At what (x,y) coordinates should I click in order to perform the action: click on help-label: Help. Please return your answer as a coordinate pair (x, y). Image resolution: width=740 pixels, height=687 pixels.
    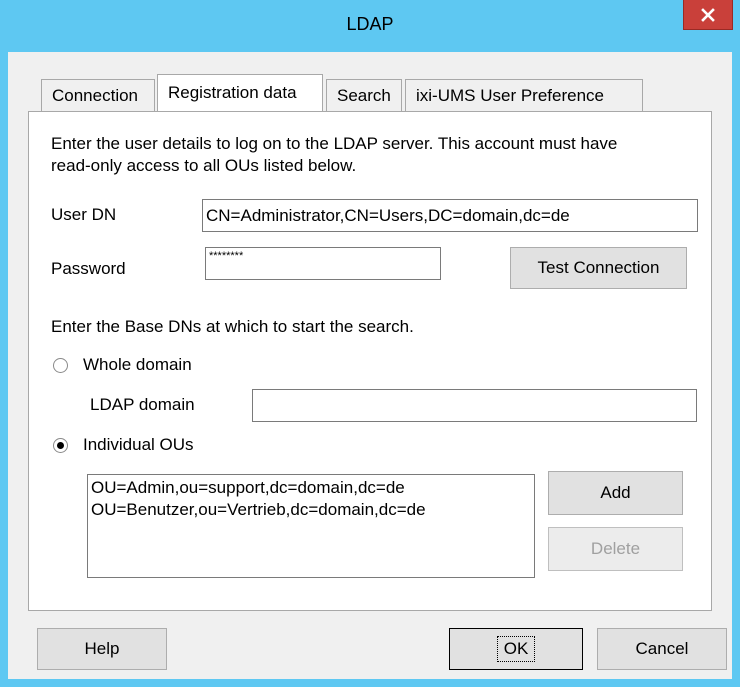
    Looking at the image, I should click on (102, 648).